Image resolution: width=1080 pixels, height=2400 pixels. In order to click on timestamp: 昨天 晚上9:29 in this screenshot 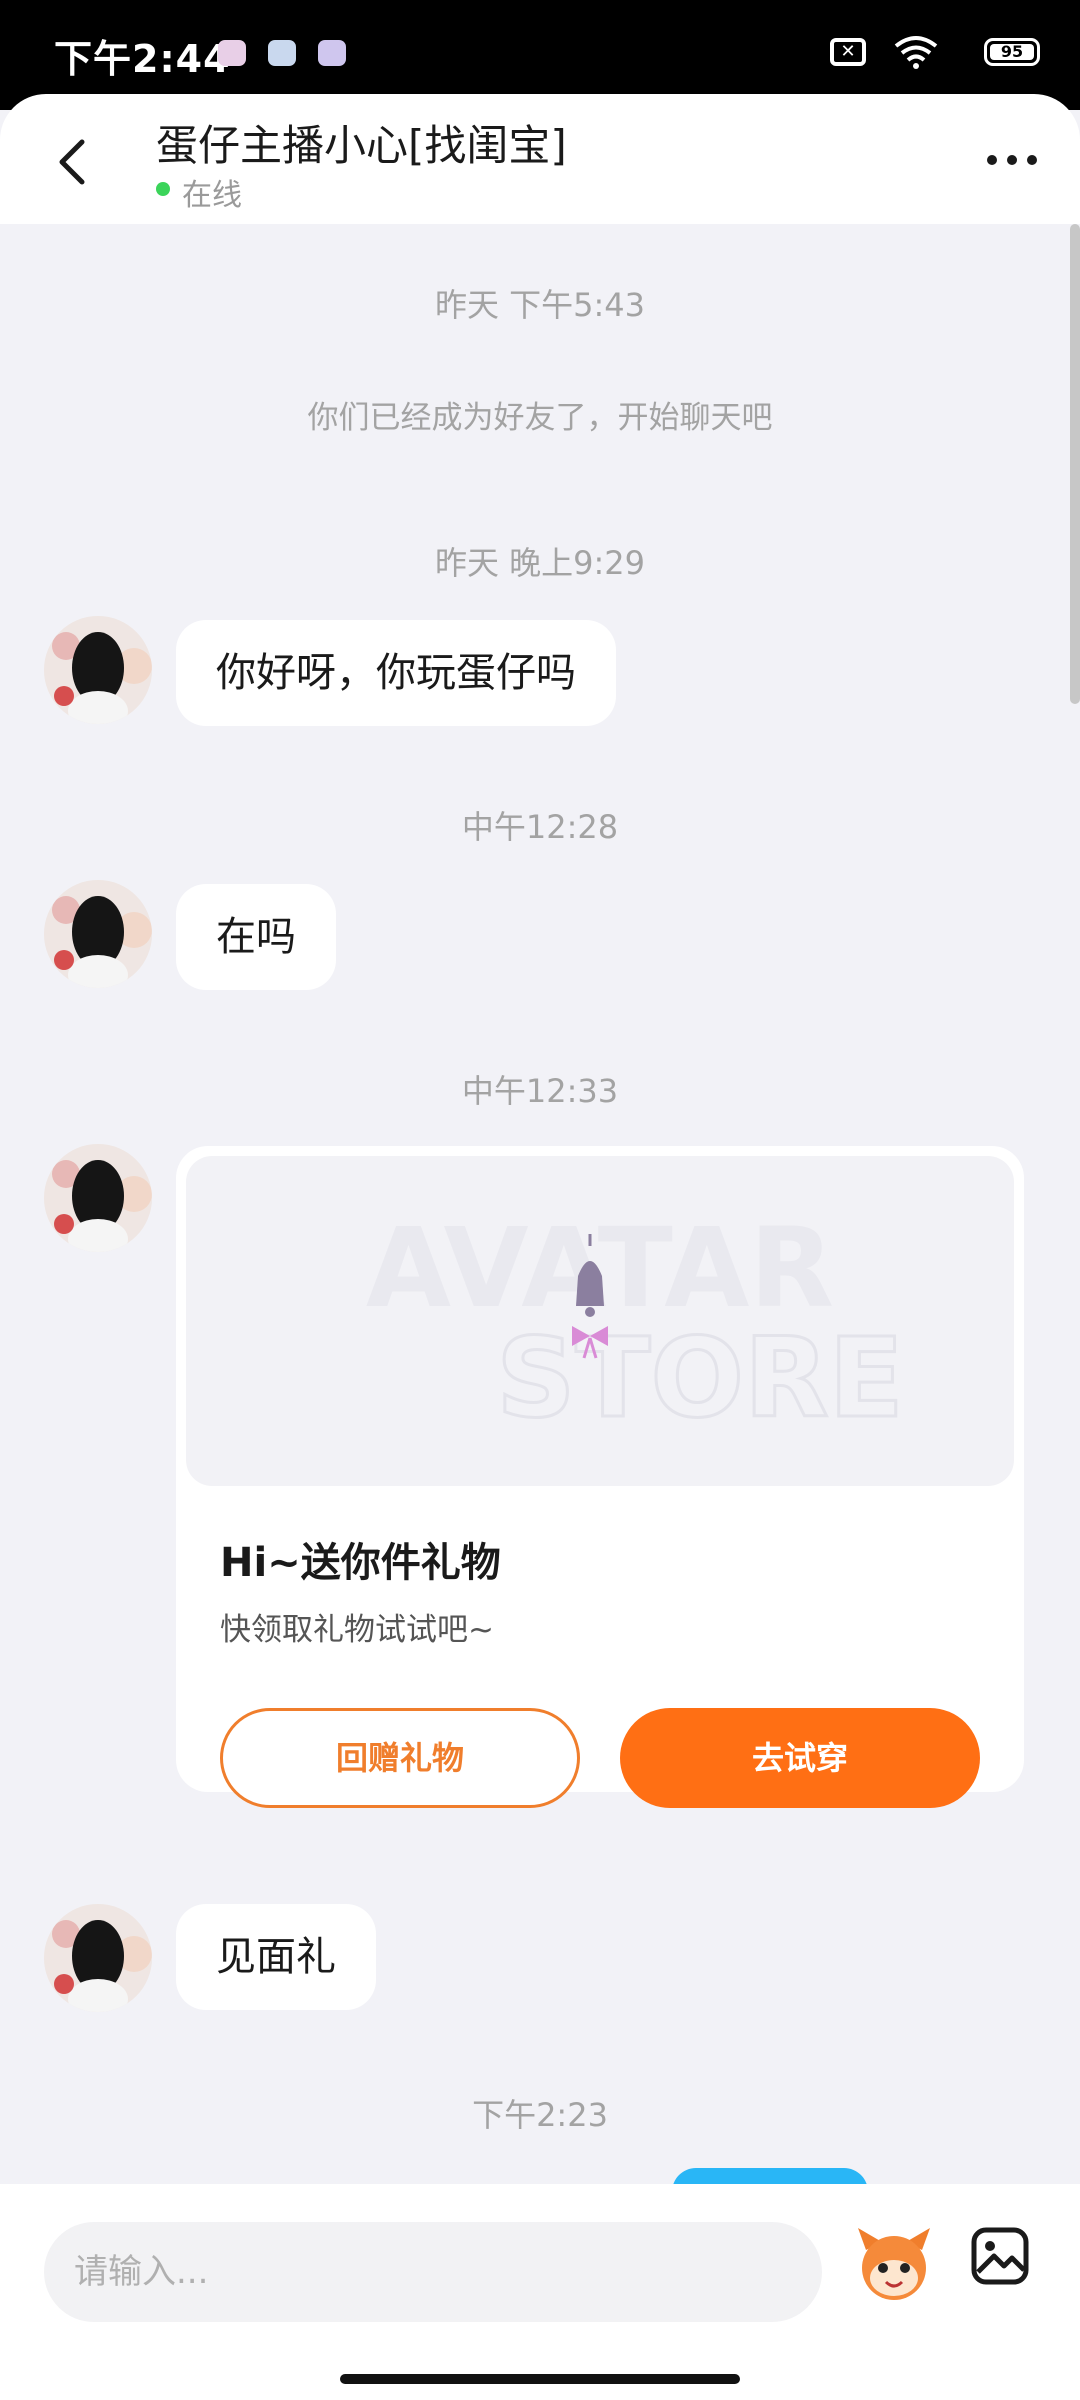, I will do `click(540, 563)`.